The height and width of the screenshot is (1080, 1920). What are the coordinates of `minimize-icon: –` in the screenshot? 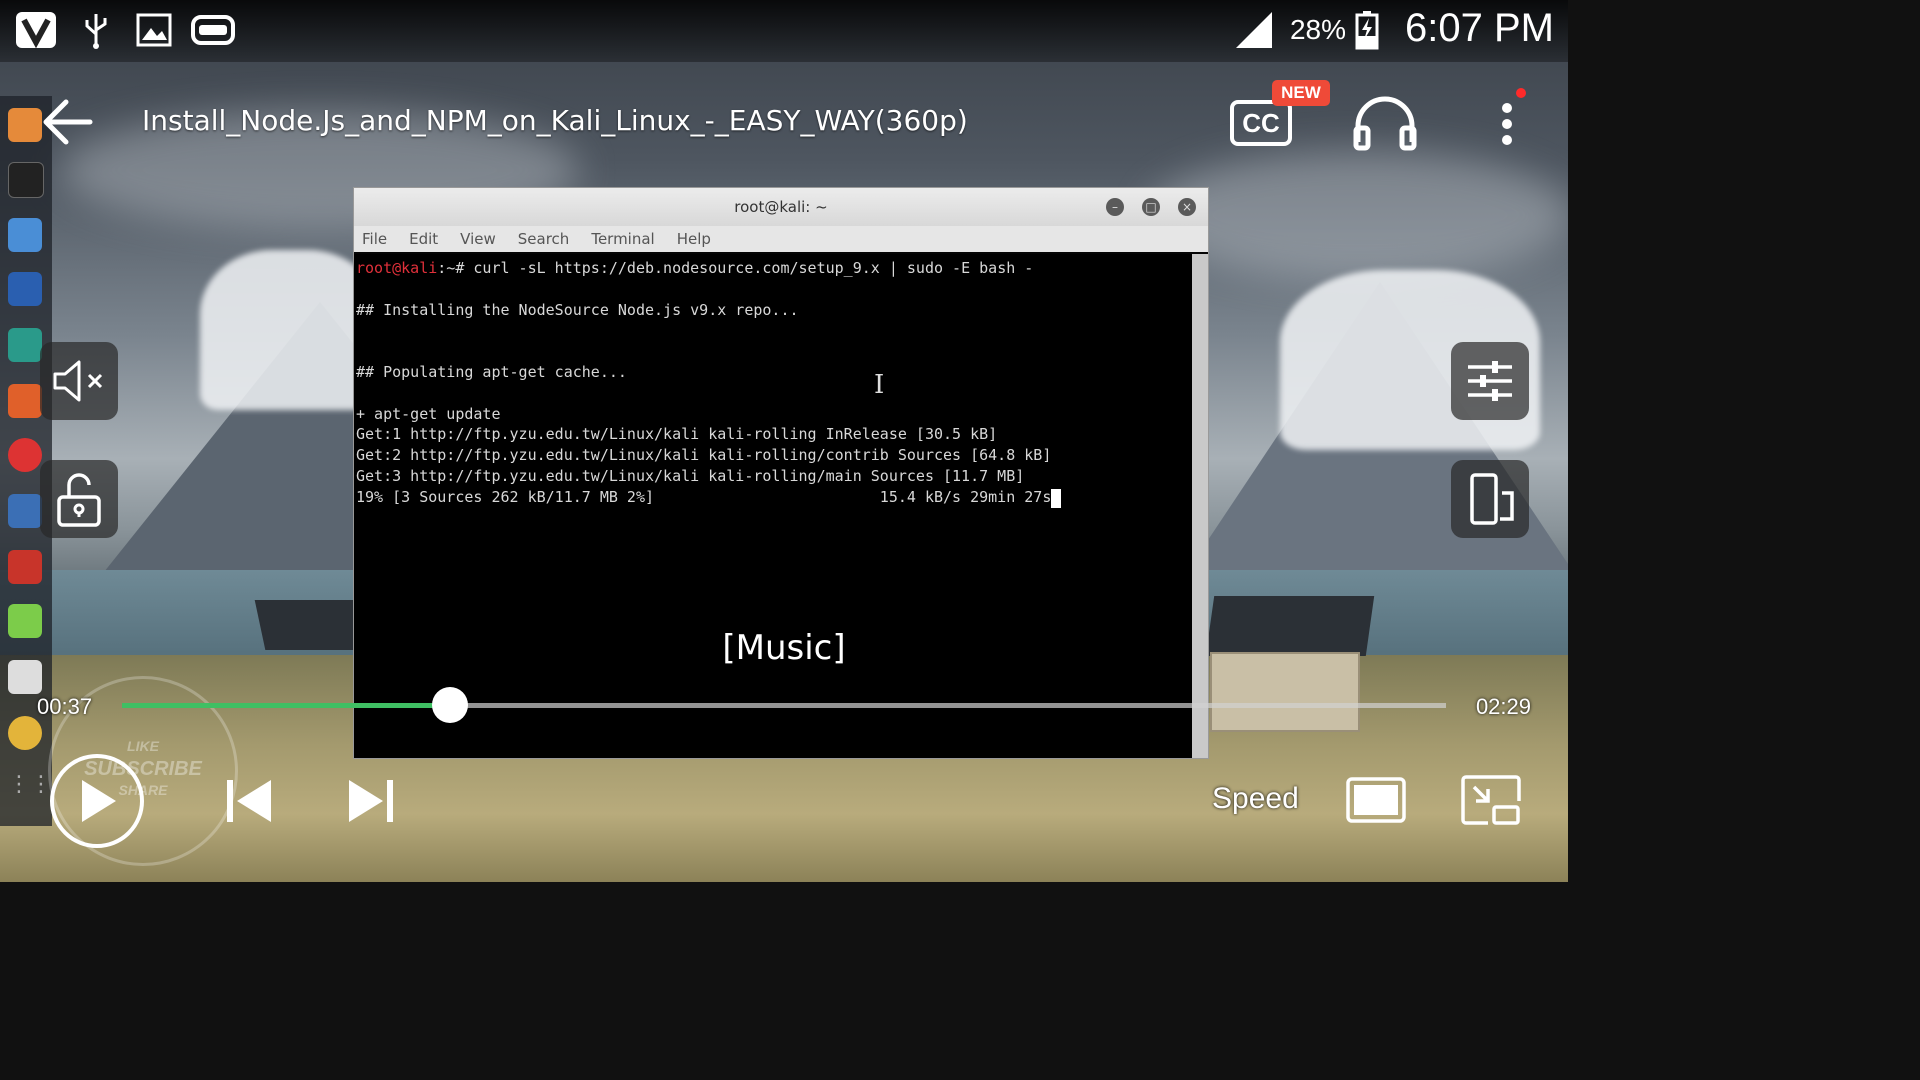 It's located at (1115, 207).